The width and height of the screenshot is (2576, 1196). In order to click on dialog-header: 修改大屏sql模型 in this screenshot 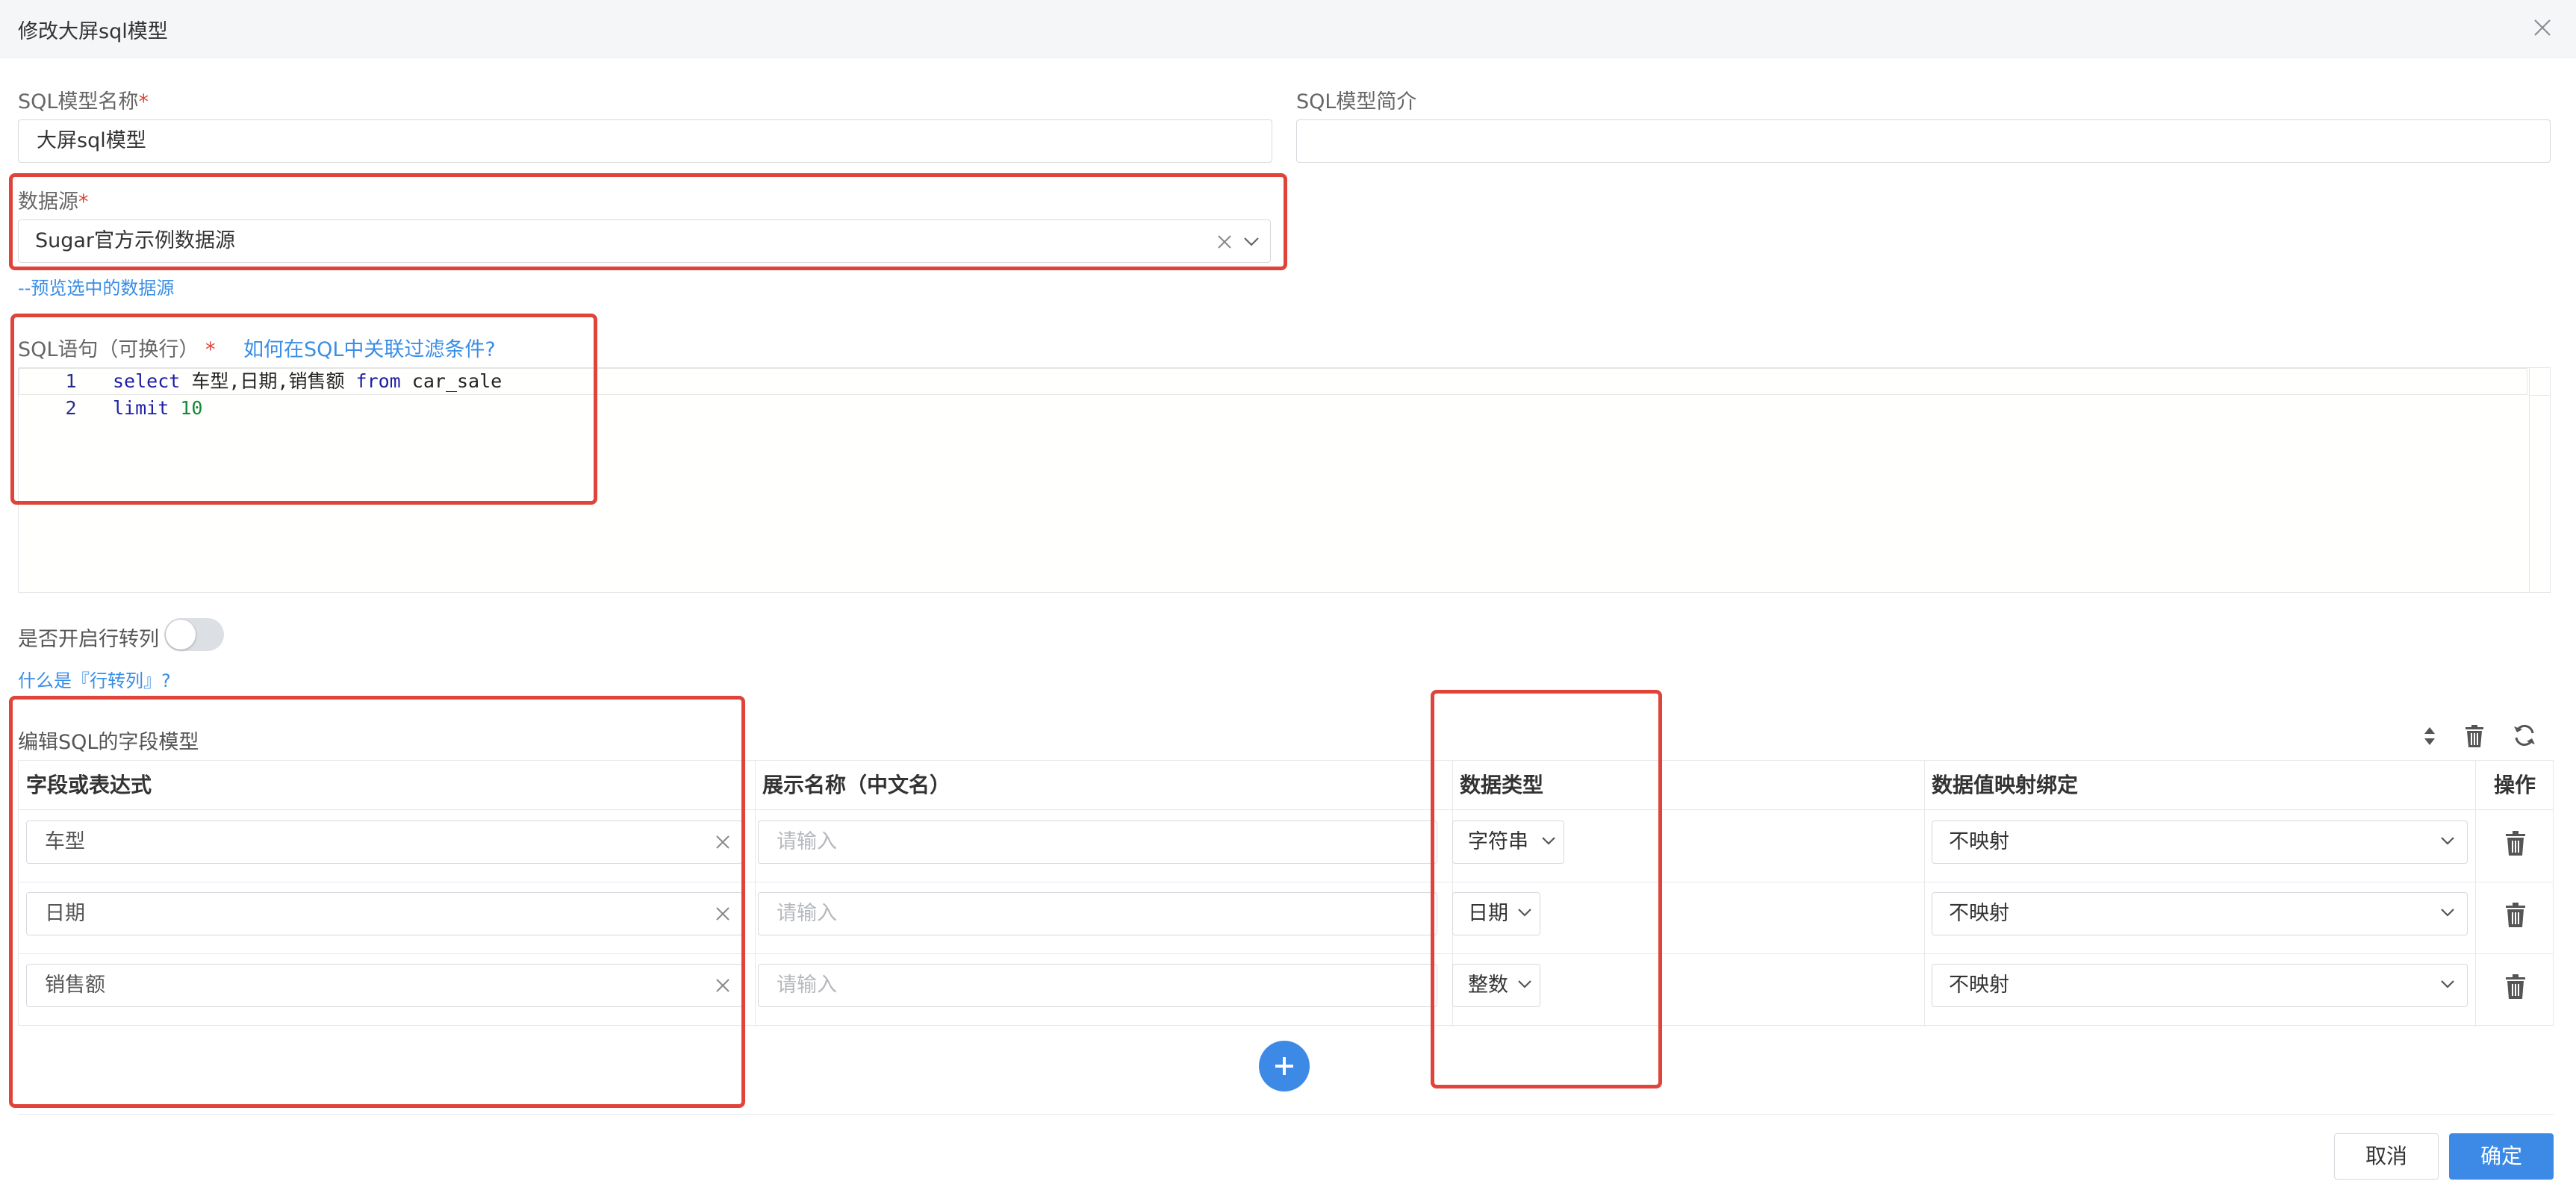, I will do `click(1288, 29)`.